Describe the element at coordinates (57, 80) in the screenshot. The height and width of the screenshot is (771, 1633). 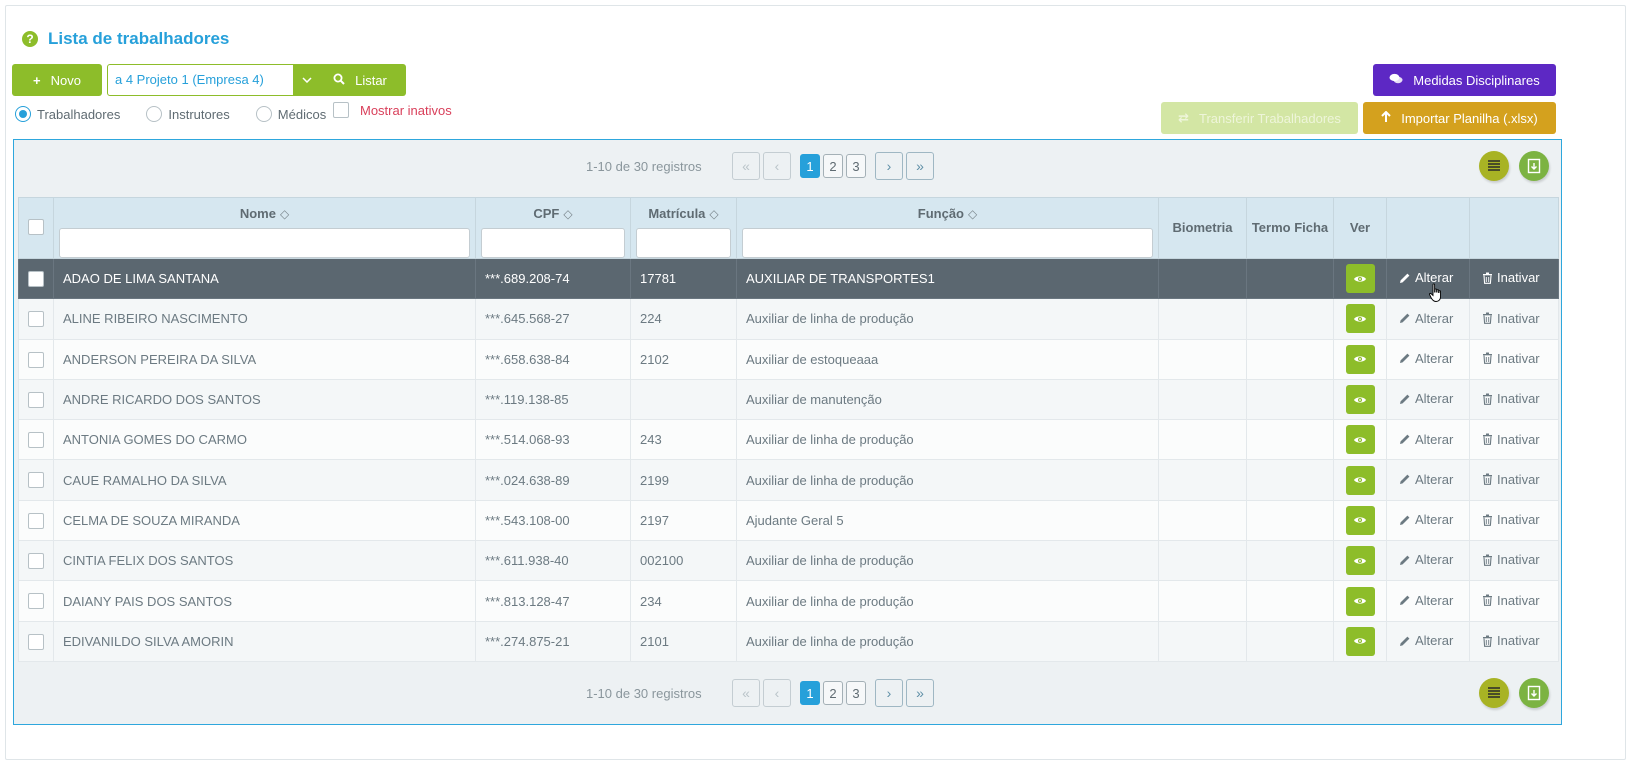
I see `novo-button: + Novo` at that location.